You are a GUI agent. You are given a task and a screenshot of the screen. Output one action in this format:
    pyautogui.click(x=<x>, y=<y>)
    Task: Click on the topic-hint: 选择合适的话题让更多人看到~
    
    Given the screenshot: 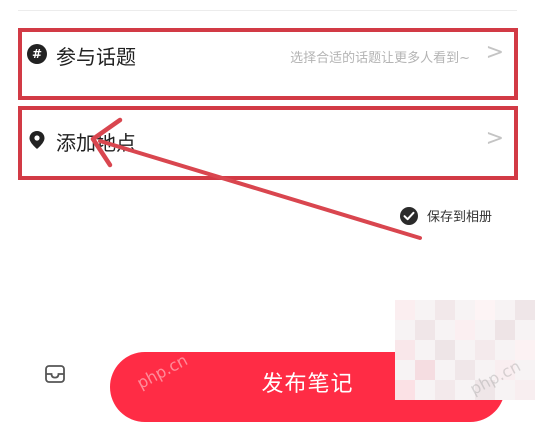 What is the action you would take?
    pyautogui.click(x=380, y=58)
    